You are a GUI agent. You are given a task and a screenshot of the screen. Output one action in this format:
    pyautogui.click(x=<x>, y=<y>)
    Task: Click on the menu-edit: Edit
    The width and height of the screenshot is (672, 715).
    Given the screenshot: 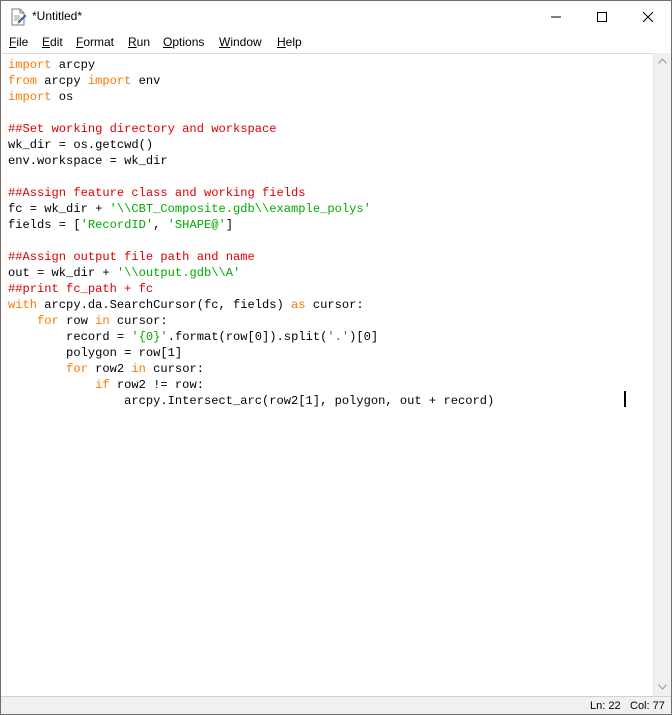 What is the action you would take?
    pyautogui.click(x=52, y=42)
    